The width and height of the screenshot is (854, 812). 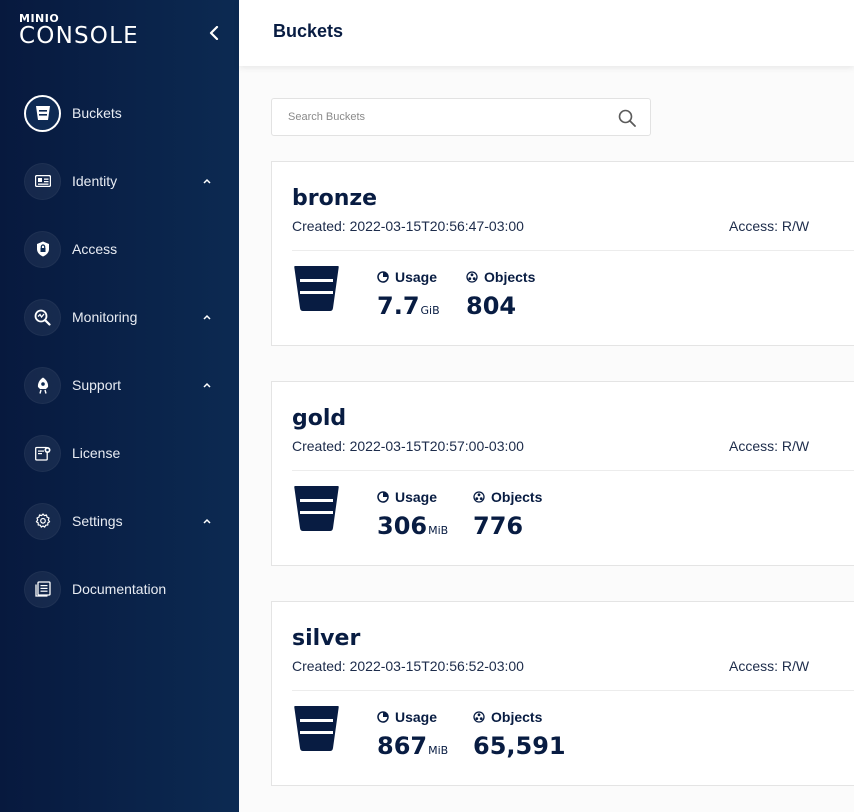 I want to click on id-card-icon, so click(x=42, y=181).